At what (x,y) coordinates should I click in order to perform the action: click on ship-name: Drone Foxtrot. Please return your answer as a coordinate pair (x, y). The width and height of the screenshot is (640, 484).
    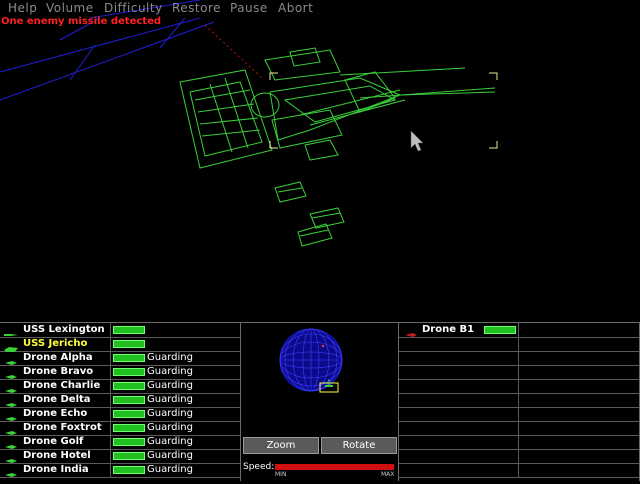
    Looking at the image, I should click on (62, 427).